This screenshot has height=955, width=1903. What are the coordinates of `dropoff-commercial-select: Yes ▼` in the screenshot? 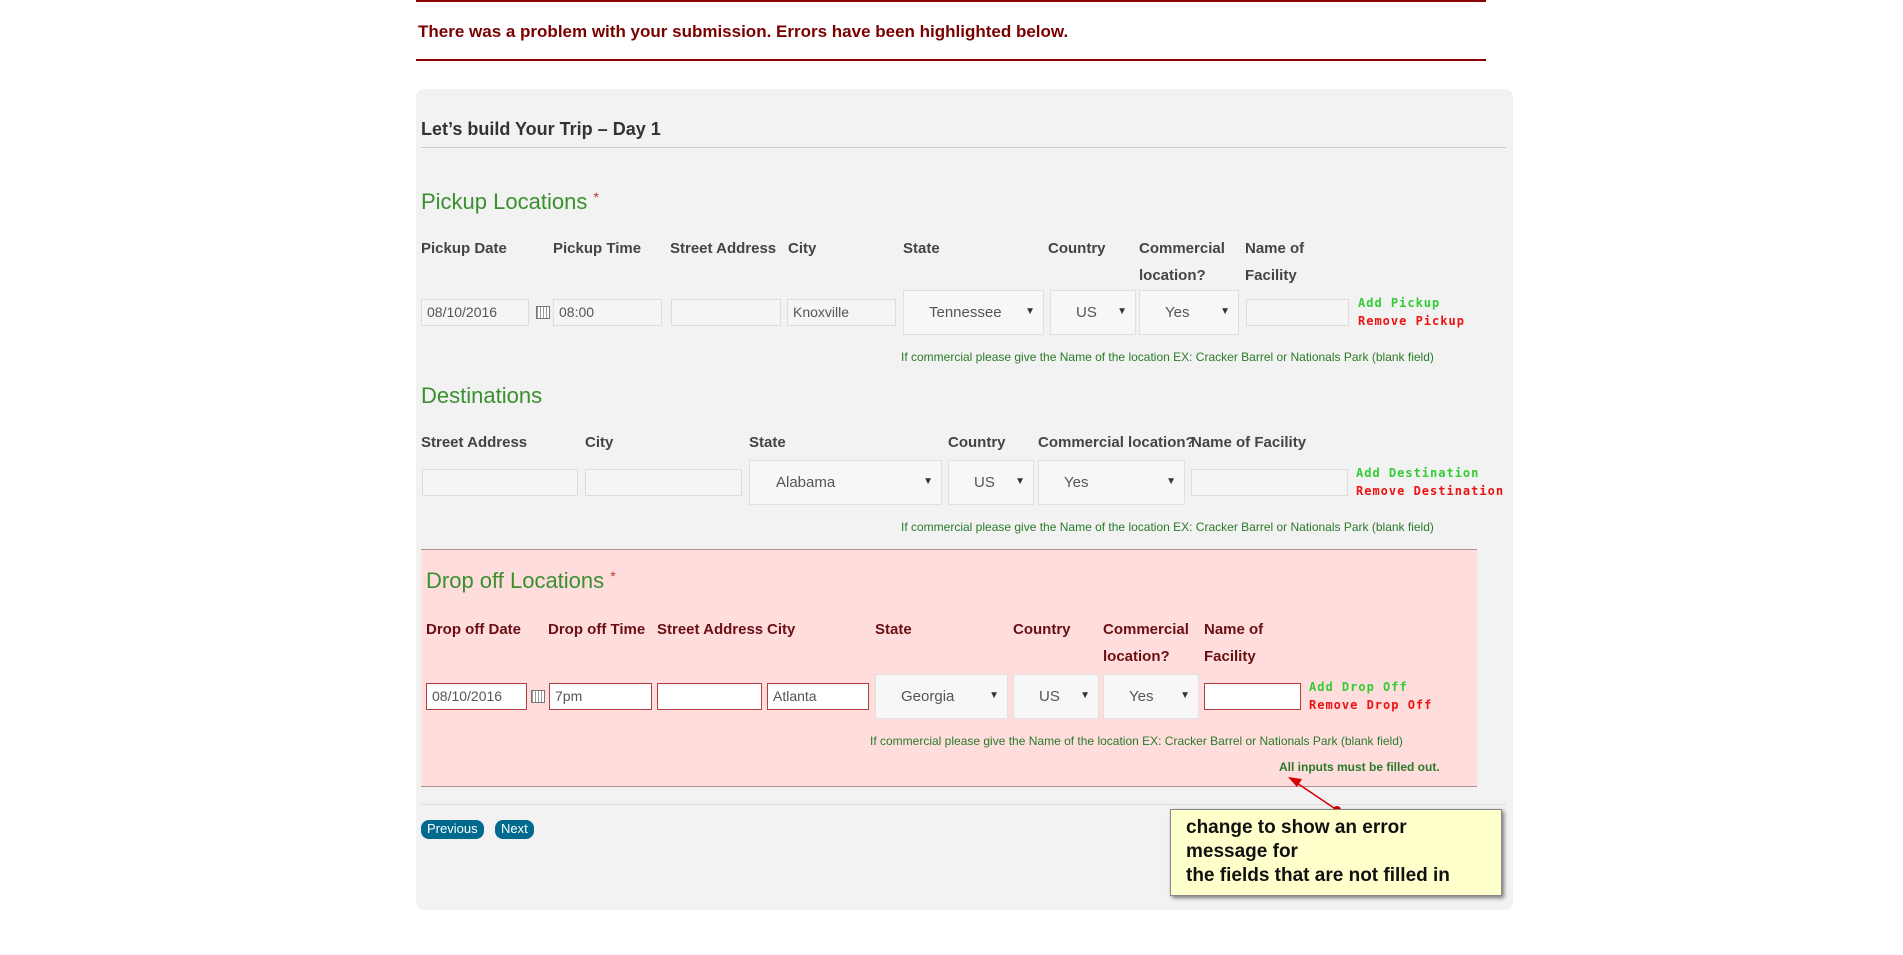 It's located at (1151, 696).